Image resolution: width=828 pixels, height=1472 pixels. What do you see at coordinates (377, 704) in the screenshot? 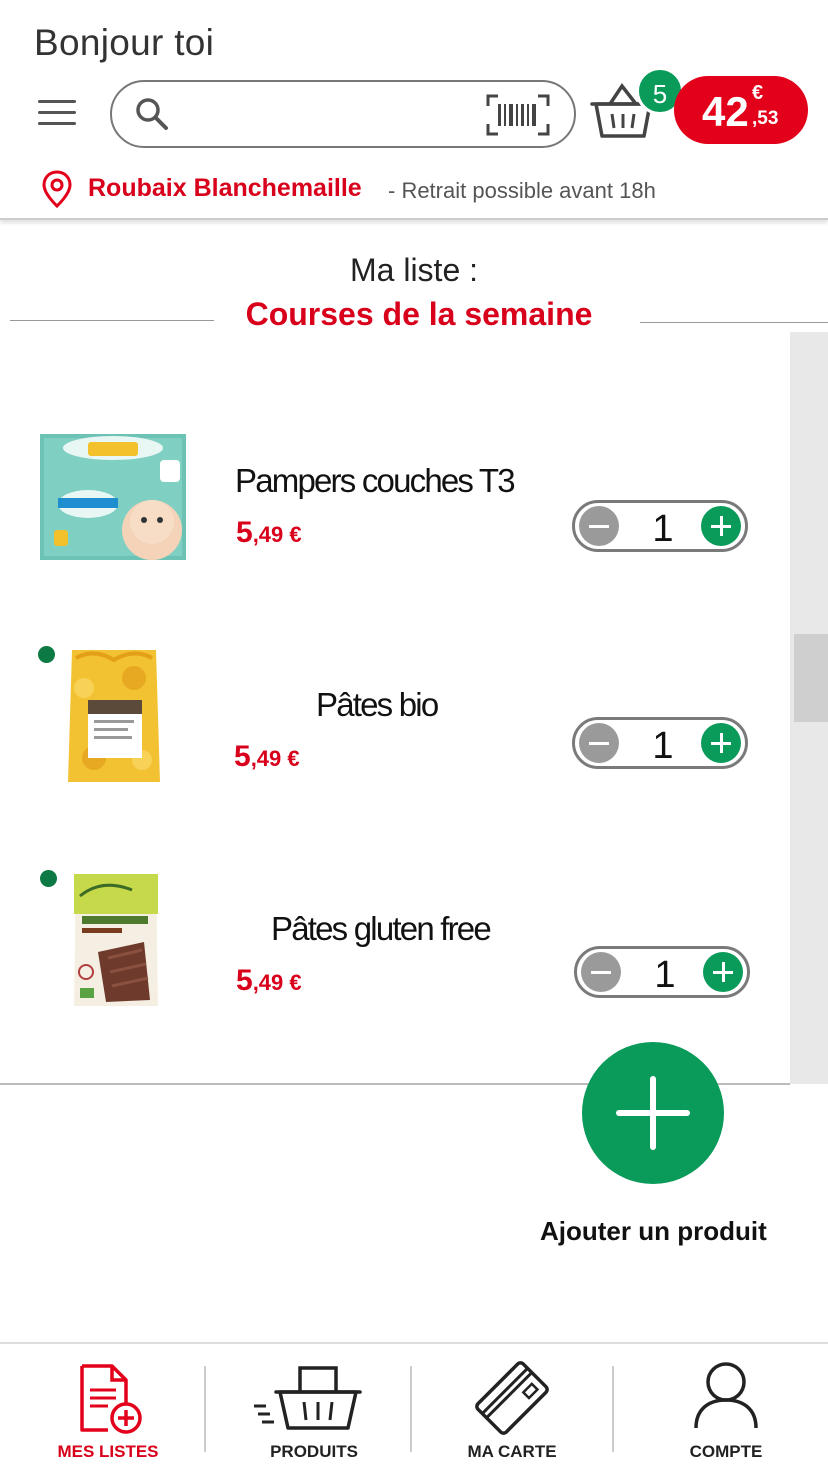
I see `product-name: Pâtes bio` at bounding box center [377, 704].